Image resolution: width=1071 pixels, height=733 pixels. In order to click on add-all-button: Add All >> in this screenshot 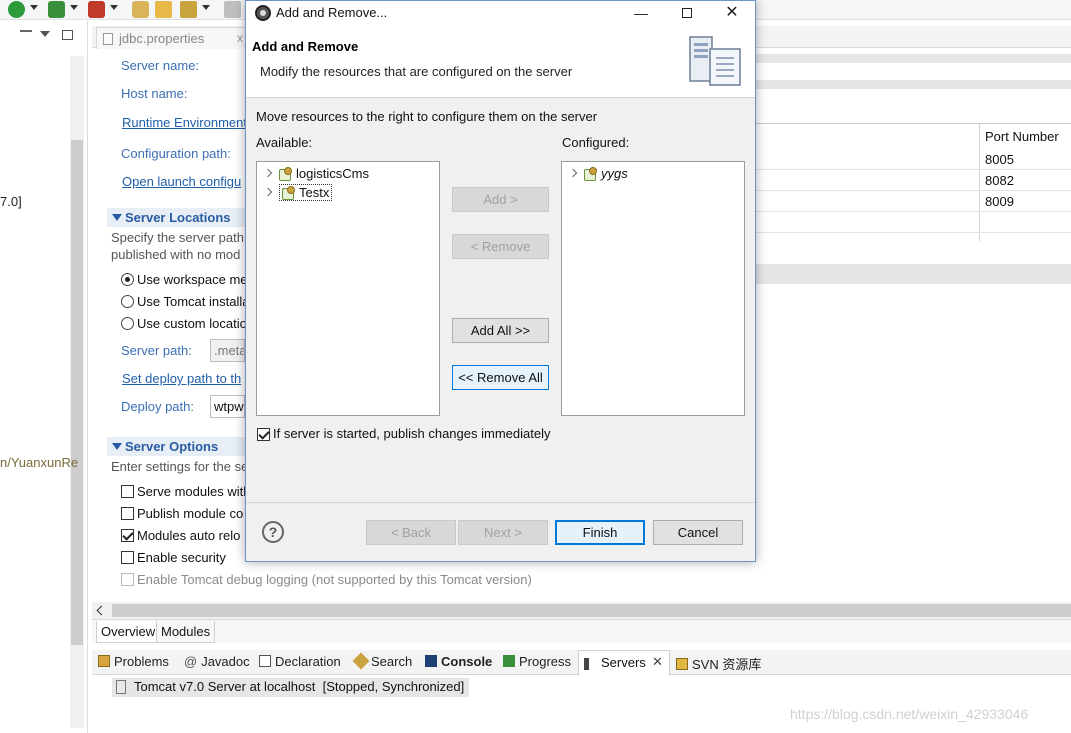, I will do `click(500, 330)`.